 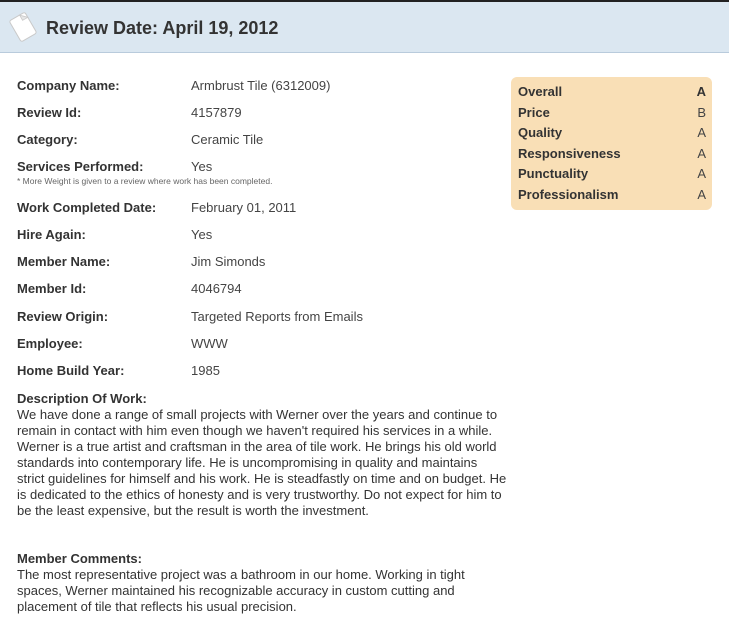 What do you see at coordinates (261, 85) in the screenshot?
I see `detail-value: Armbrust Tile (6312009)` at bounding box center [261, 85].